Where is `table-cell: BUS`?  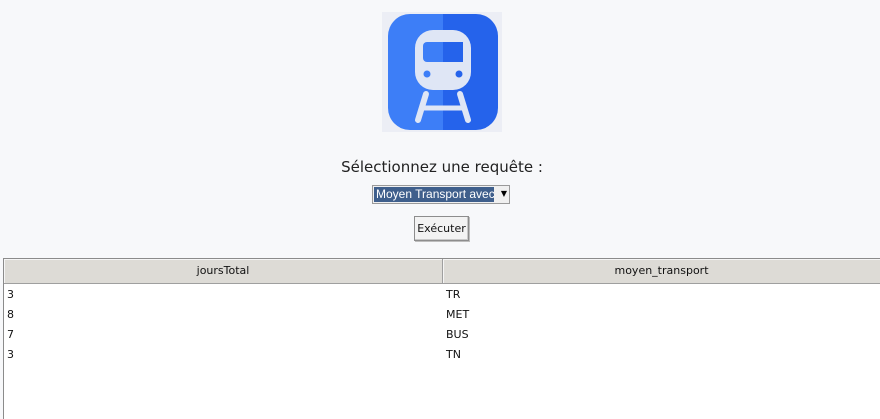
table-cell: BUS is located at coordinates (457, 334).